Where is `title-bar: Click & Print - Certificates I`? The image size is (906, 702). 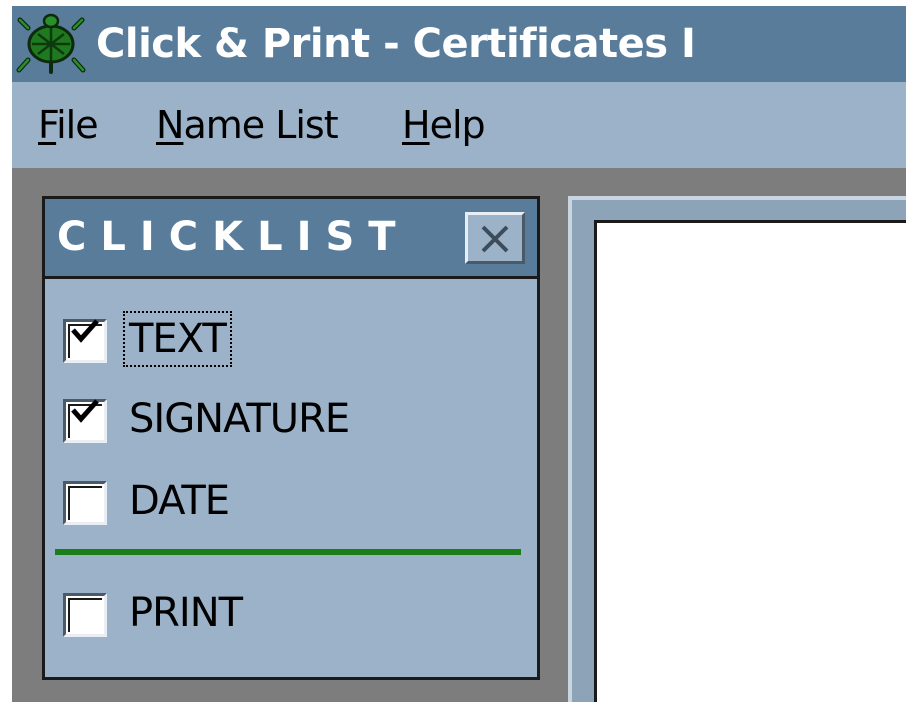
title-bar: Click & Print - Certificates I is located at coordinates (459, 44).